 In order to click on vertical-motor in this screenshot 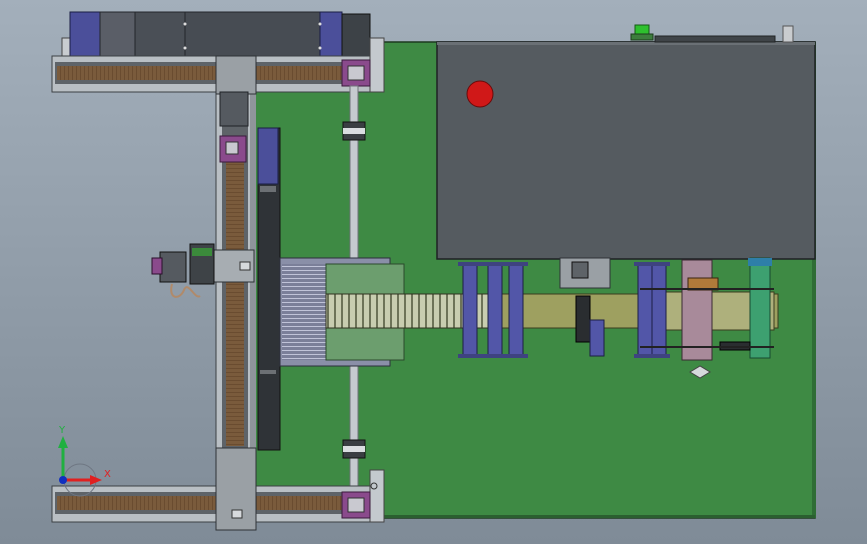, I will do `click(269, 289)`.